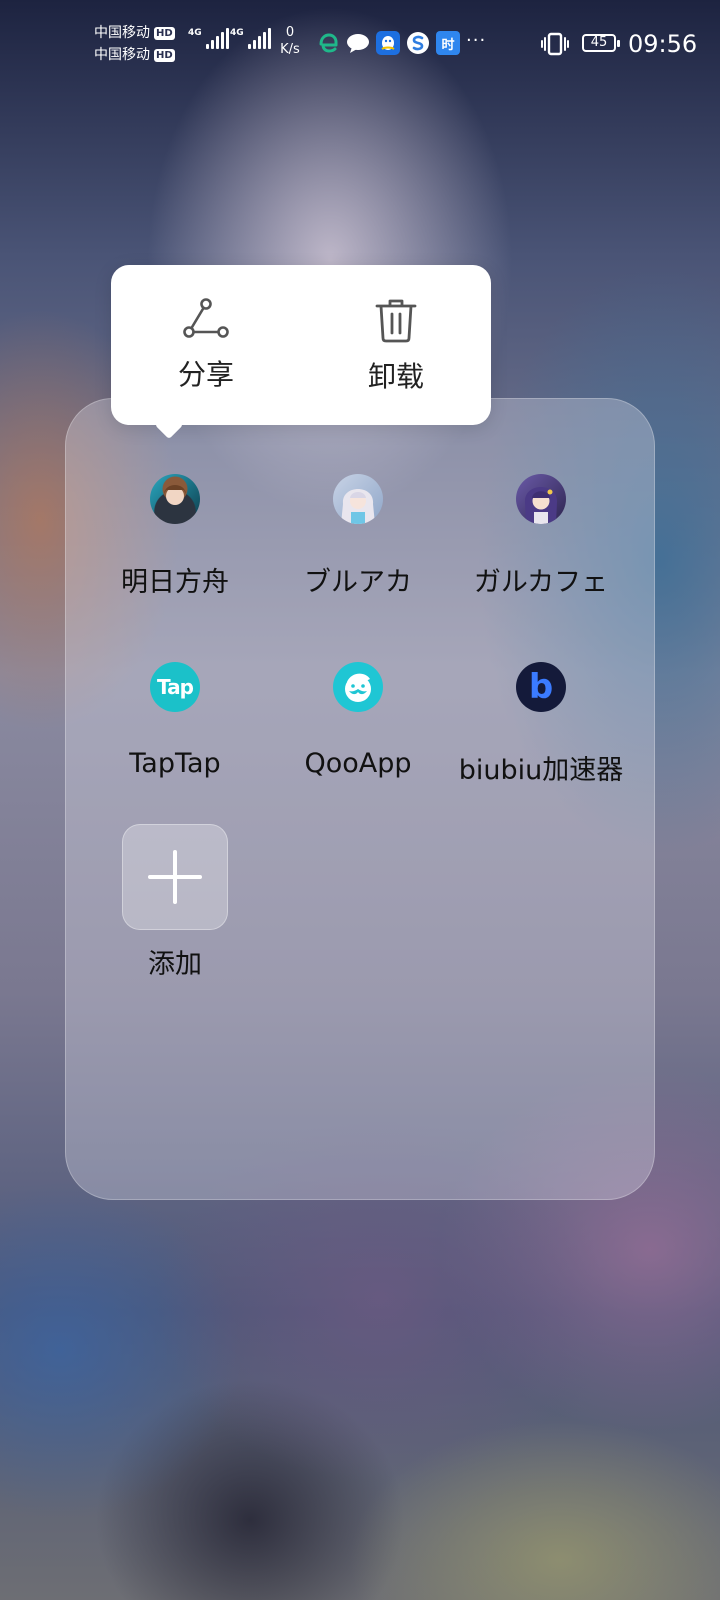  I want to click on biubiu-logo-text: b, so click(541, 687).